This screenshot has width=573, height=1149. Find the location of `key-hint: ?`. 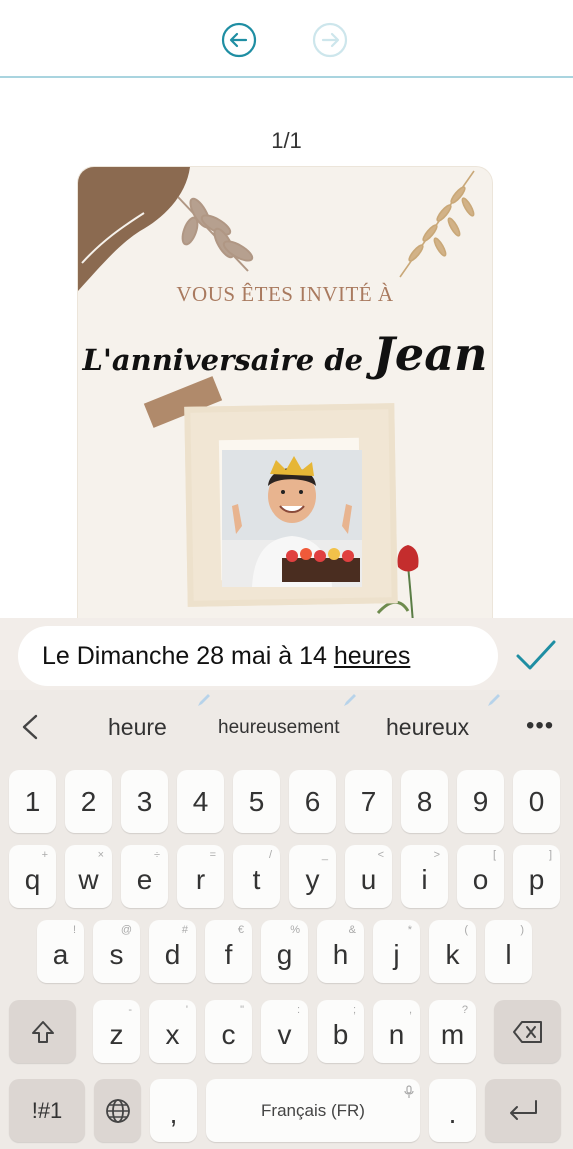

key-hint: ? is located at coordinates (464, 1010).